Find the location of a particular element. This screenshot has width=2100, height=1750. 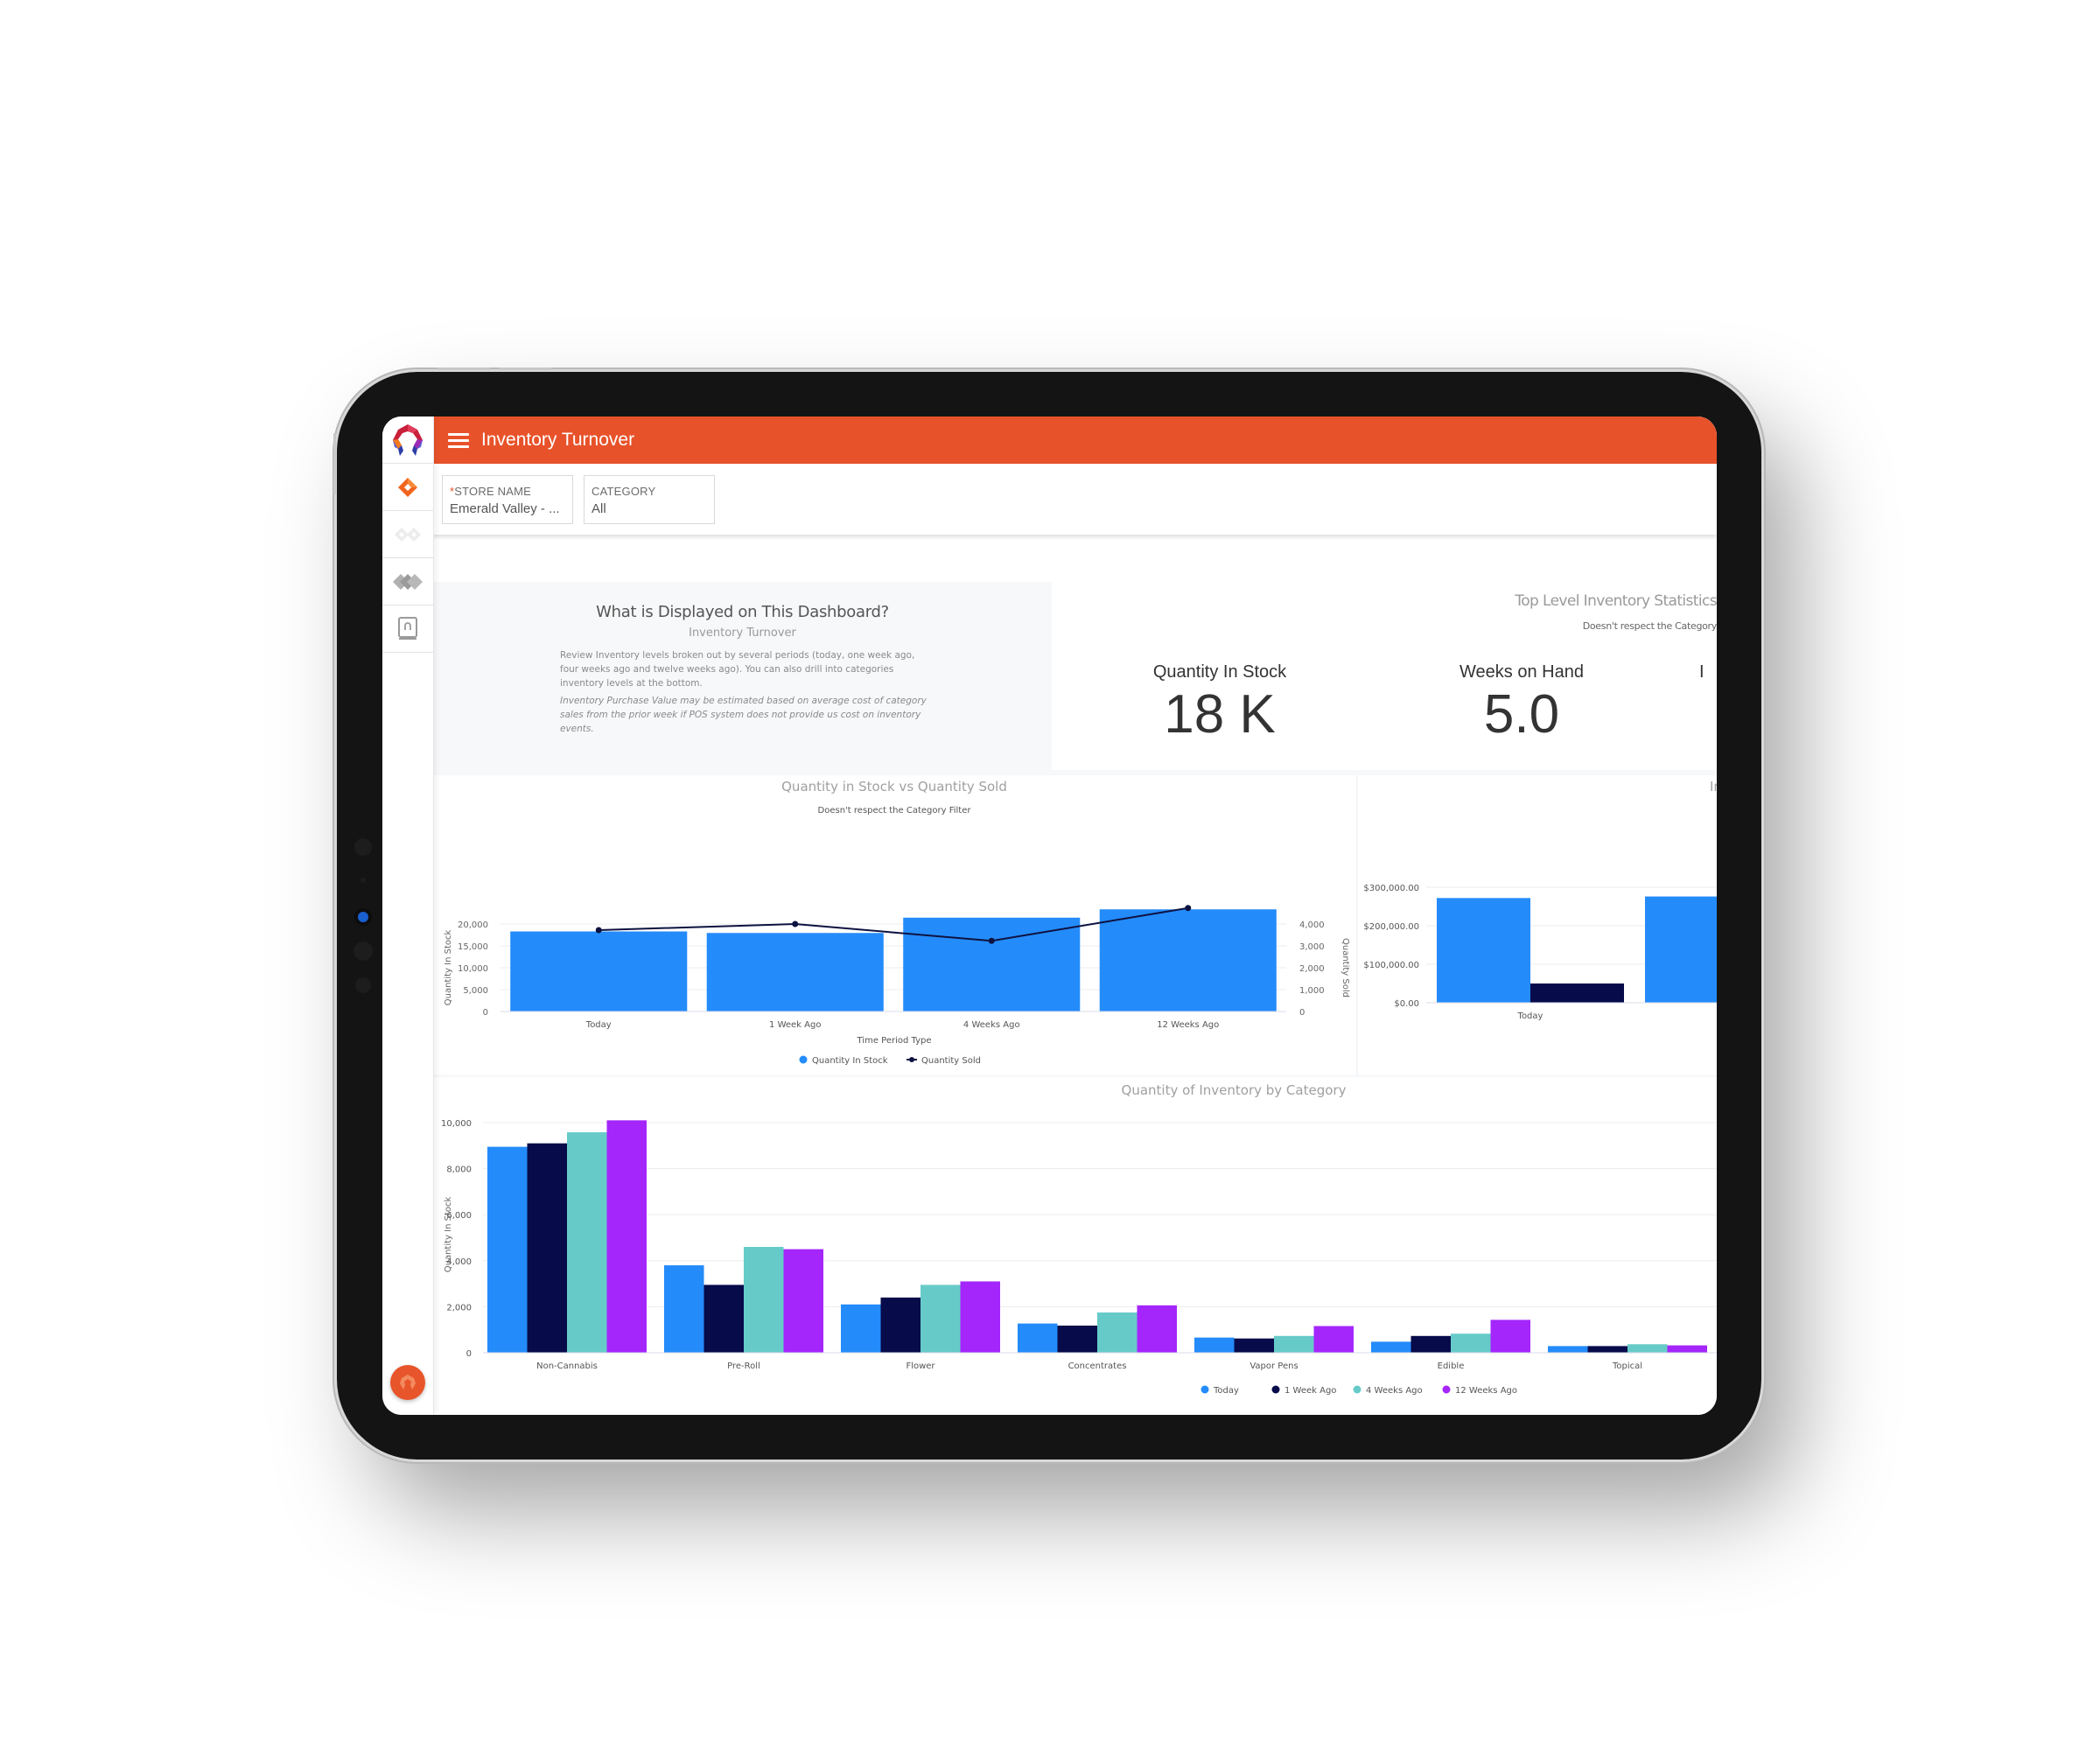

sidebar-item-data is located at coordinates (407, 582).